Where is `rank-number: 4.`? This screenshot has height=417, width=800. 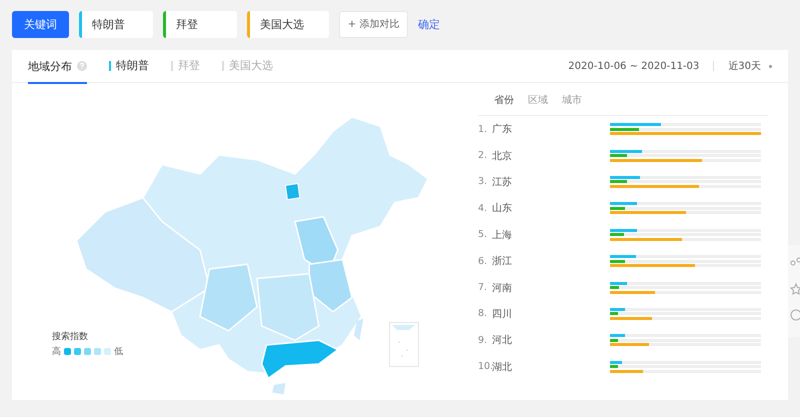 rank-number: 4. is located at coordinates (483, 208).